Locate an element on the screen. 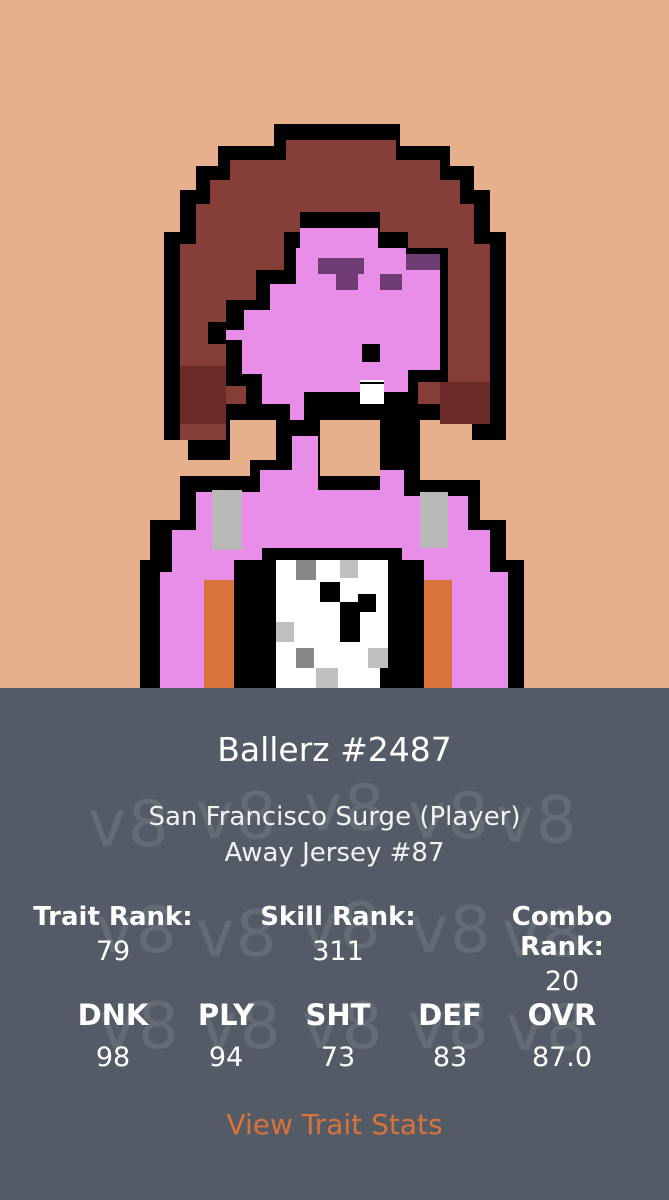 This screenshot has width=669, height=1200. stat-label: DNK is located at coordinates (113, 1015).